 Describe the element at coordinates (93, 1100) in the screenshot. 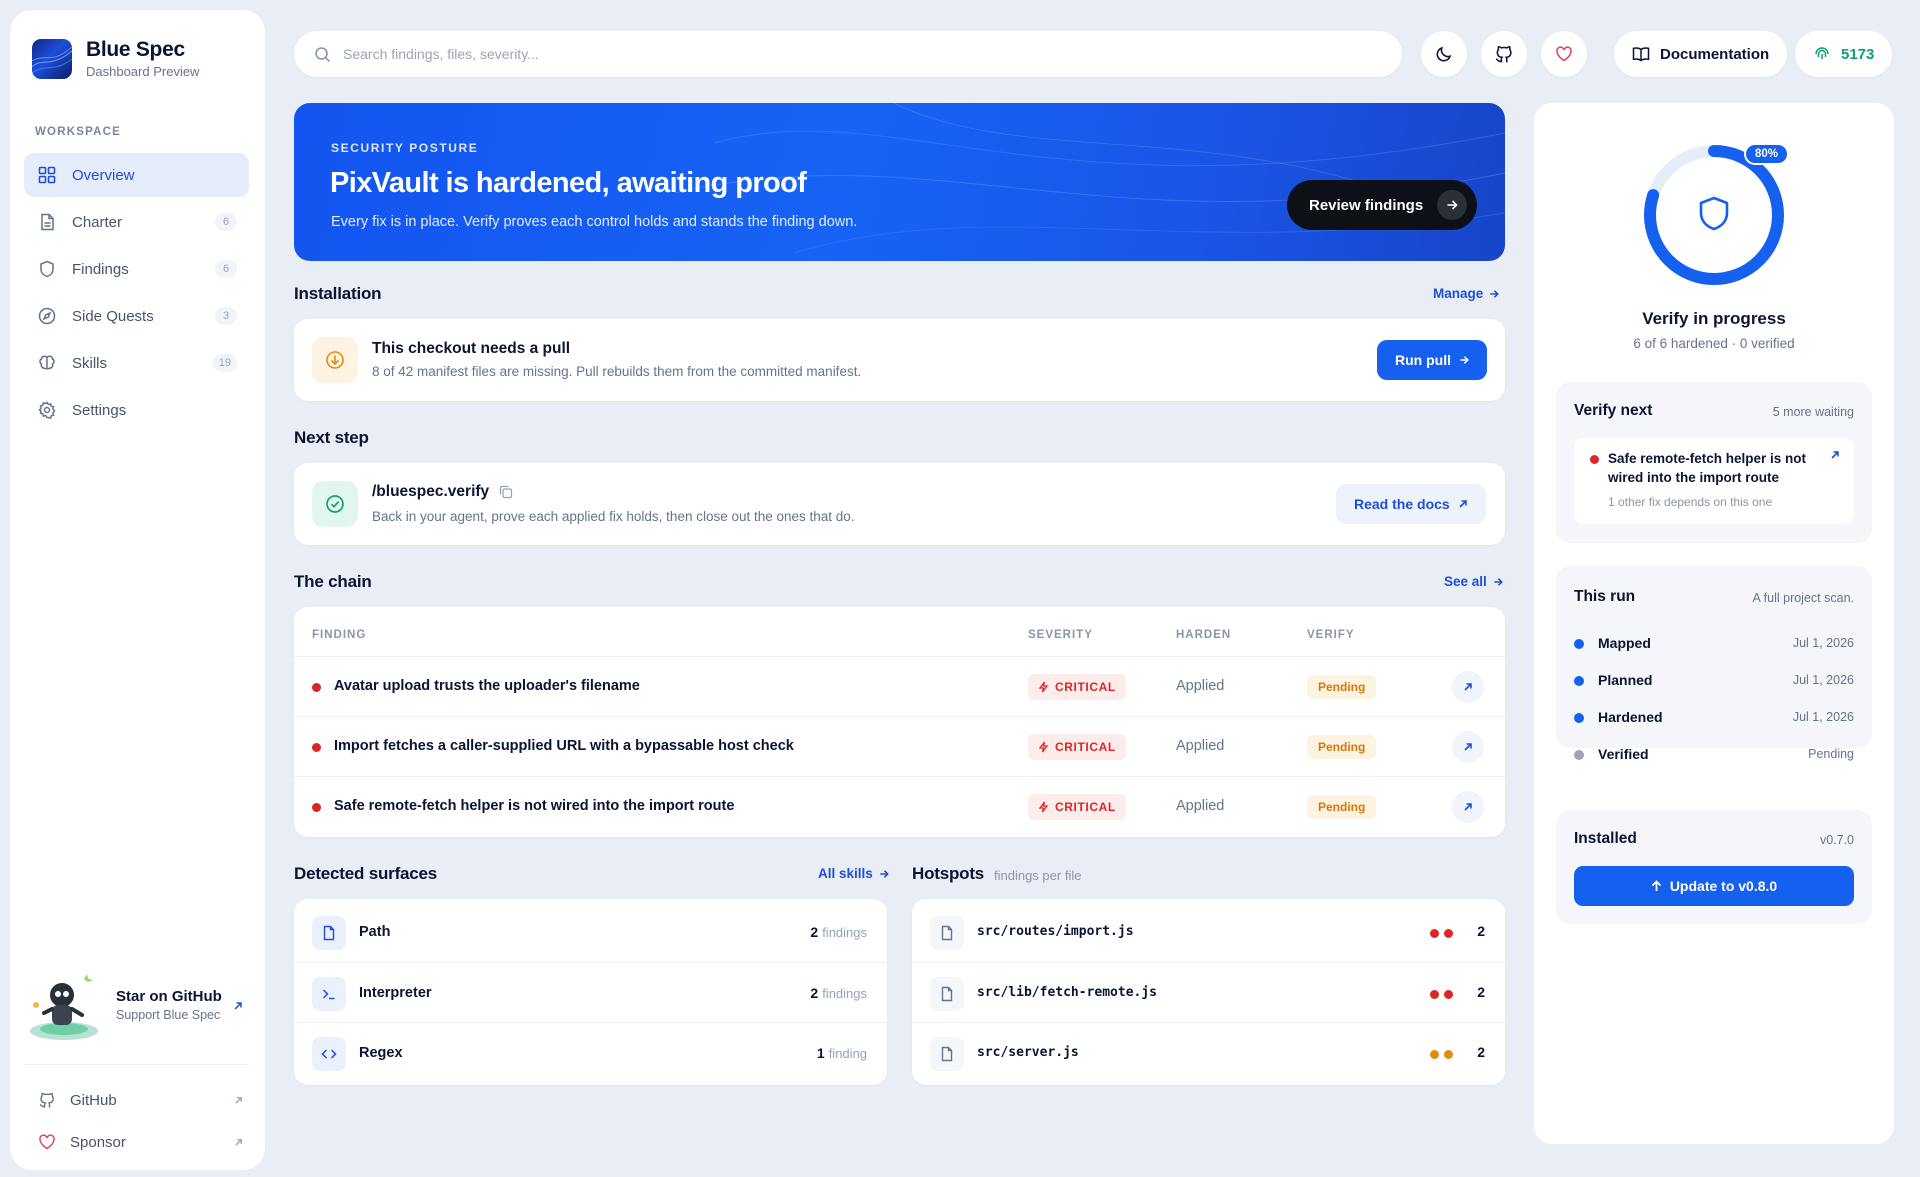

I see `sidebar-link-label: GitHub` at that location.